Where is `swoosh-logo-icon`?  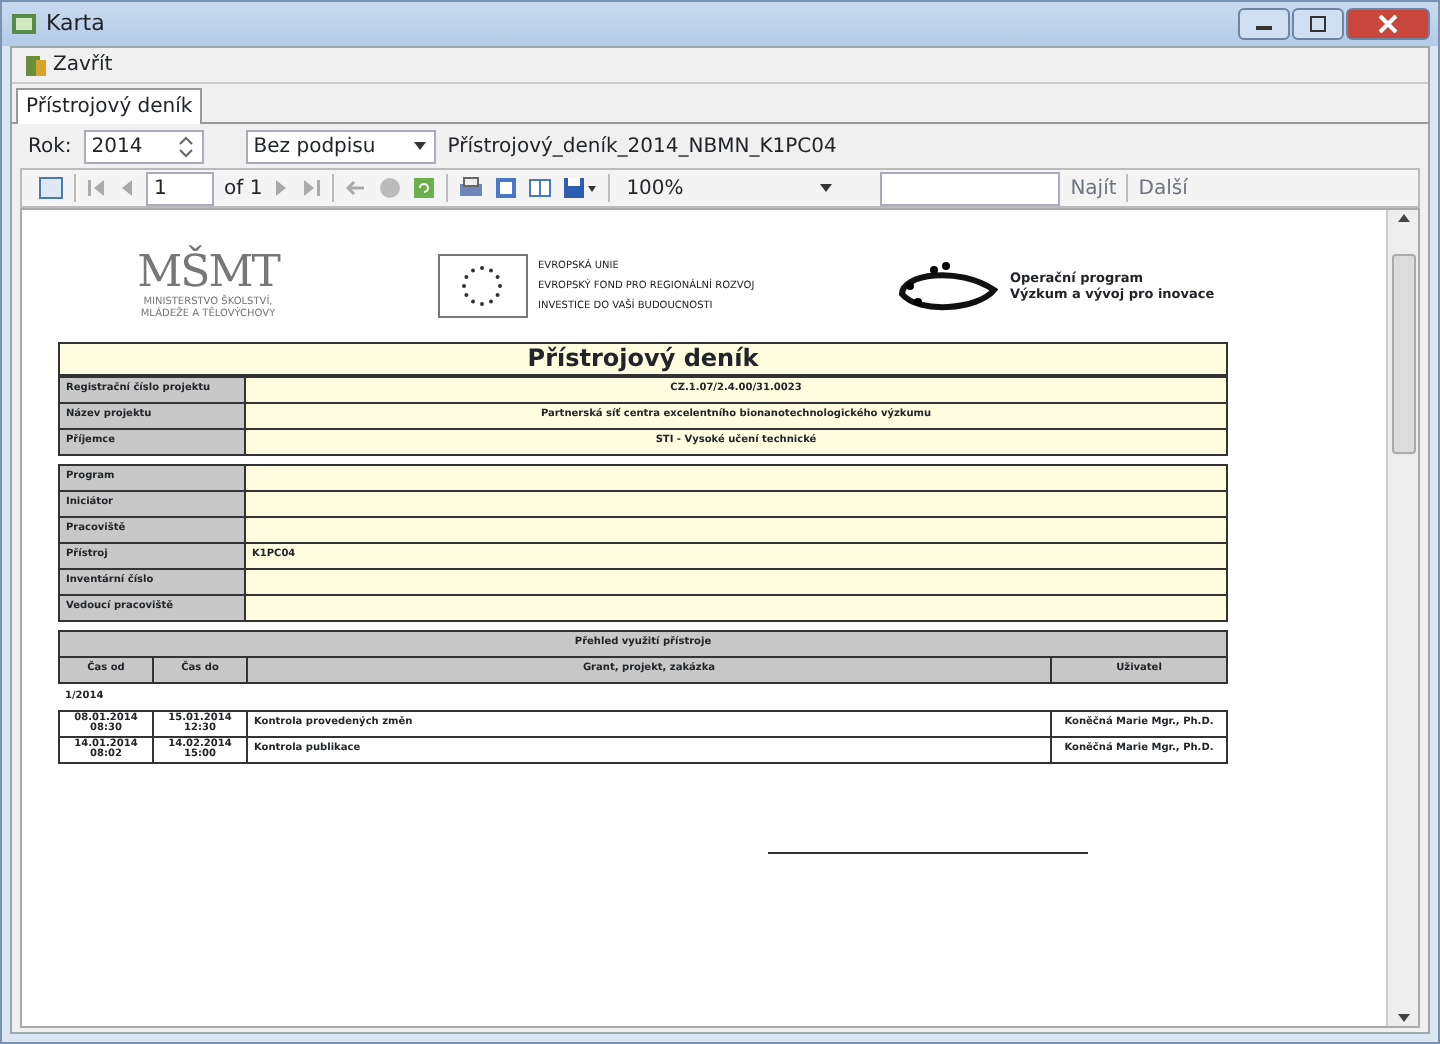
swoosh-logo-icon is located at coordinates (948, 286).